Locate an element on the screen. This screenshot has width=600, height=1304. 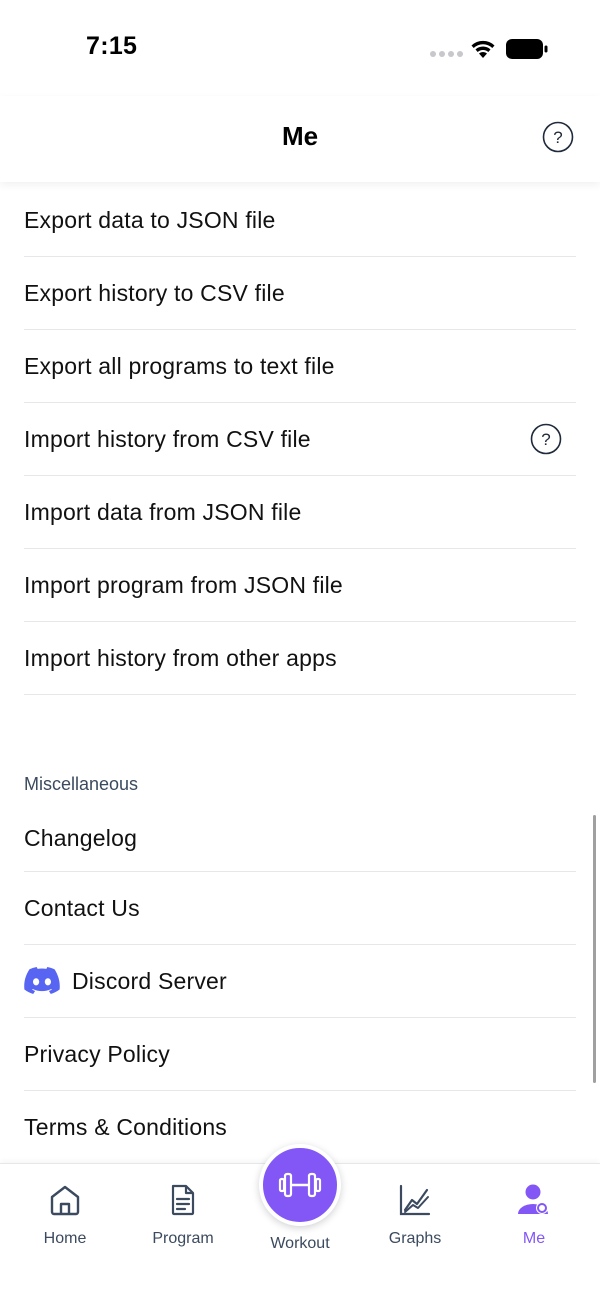
row-label: Discord Server is located at coordinates (149, 980).